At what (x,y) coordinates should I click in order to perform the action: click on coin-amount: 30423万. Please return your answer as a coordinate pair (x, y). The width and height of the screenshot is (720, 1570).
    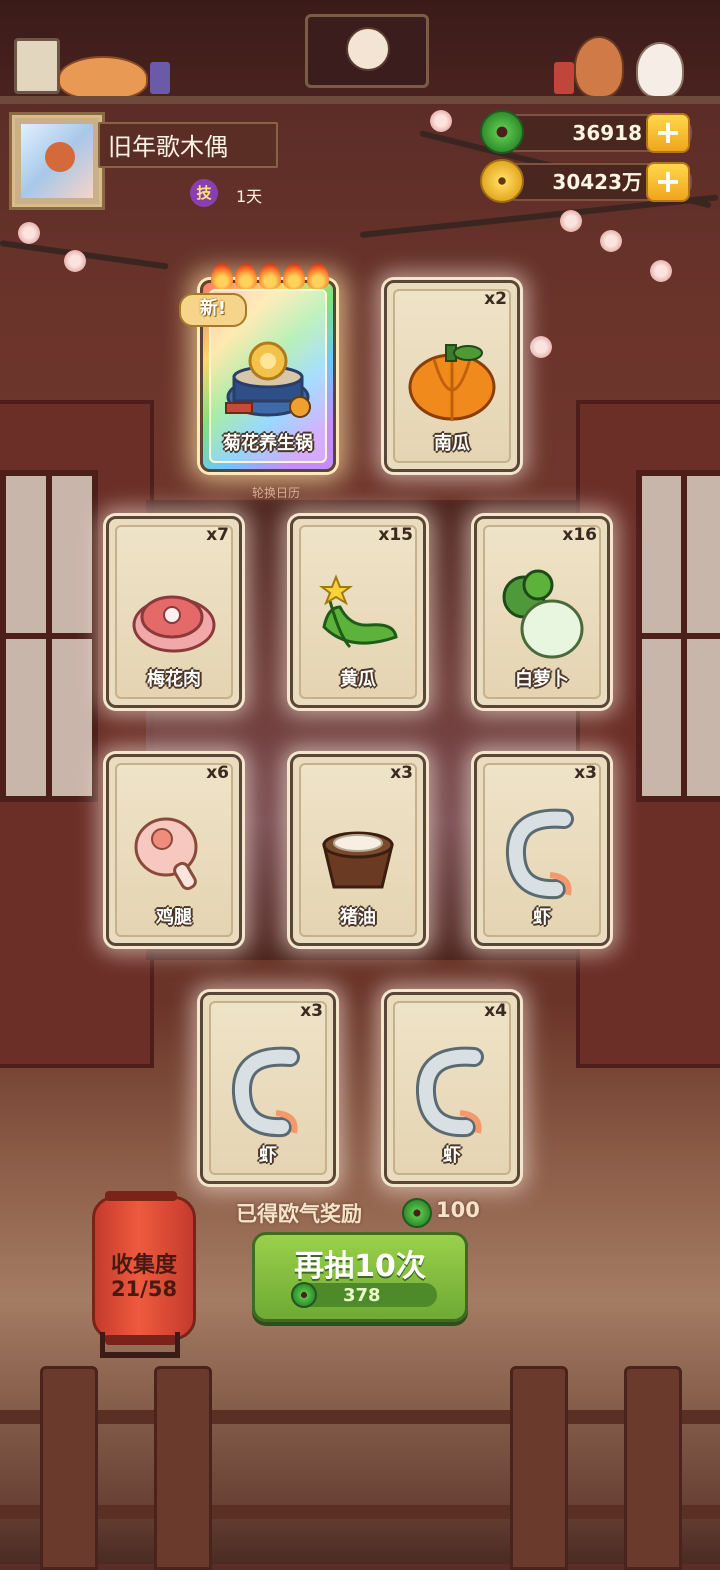
    Looking at the image, I should click on (597, 182).